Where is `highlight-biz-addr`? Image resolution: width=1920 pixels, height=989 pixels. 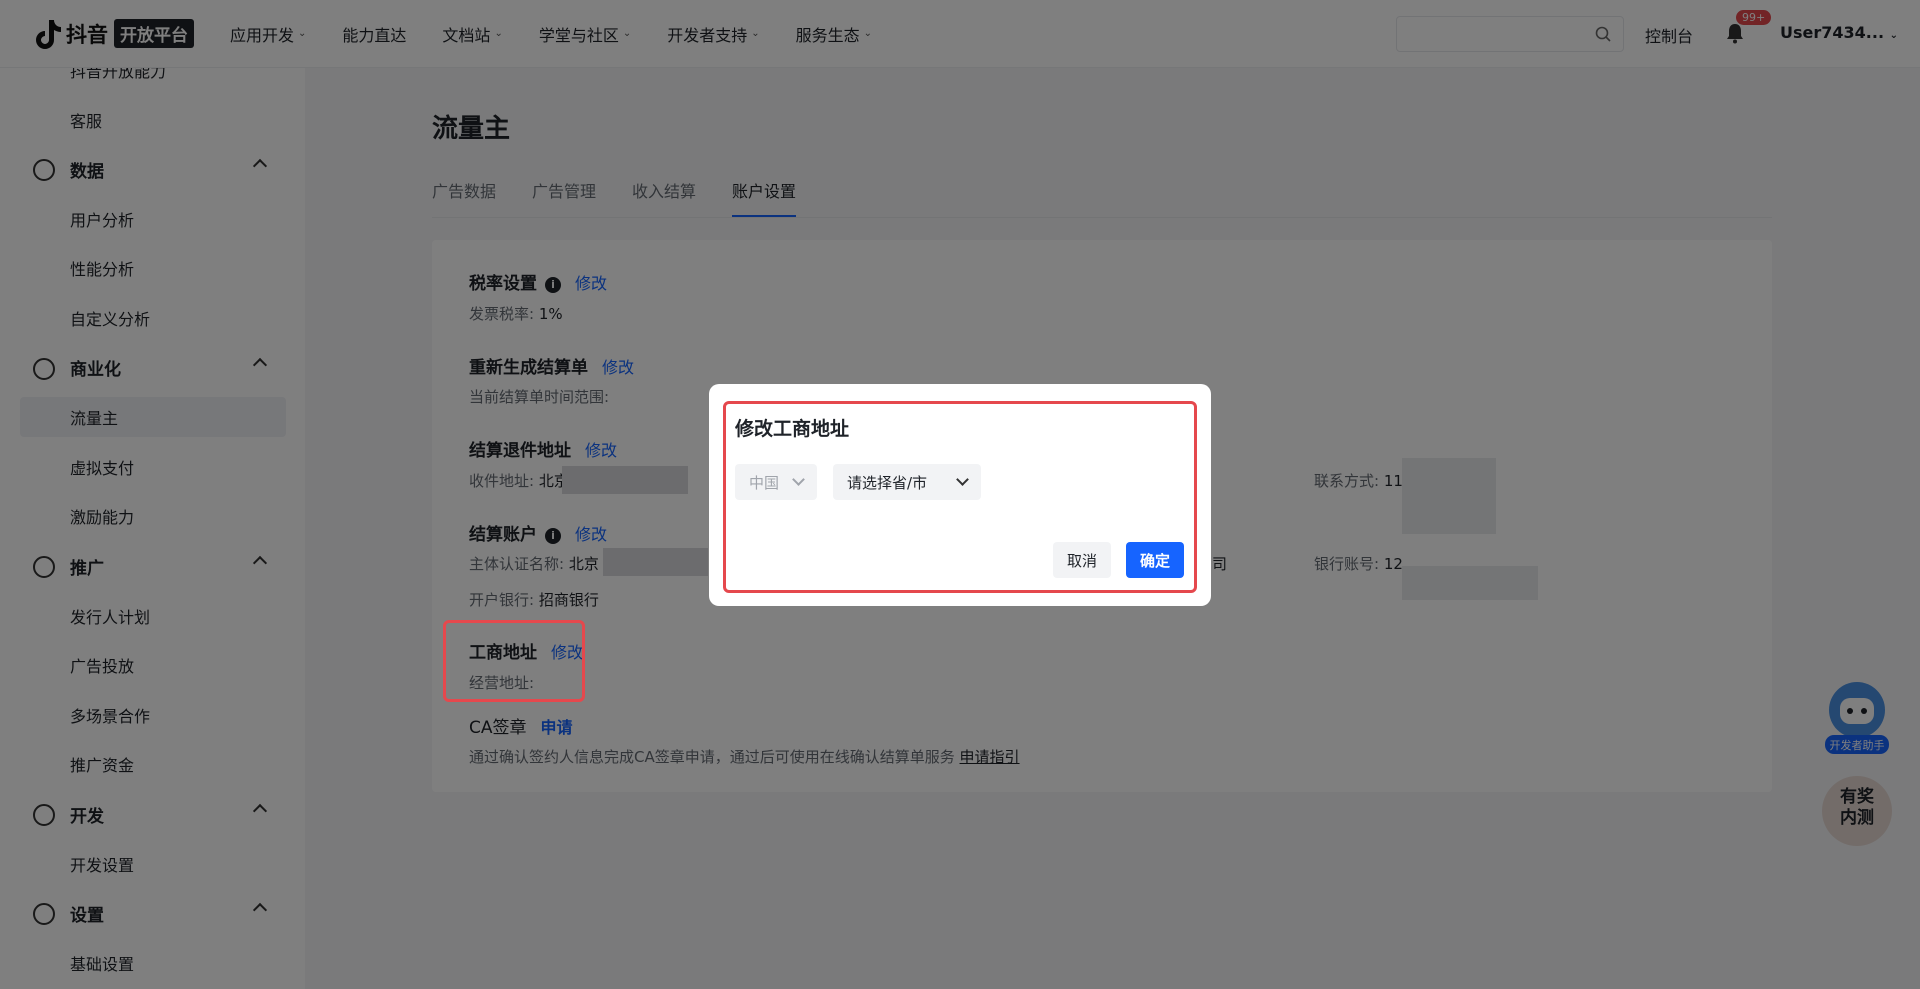 highlight-biz-addr is located at coordinates (514, 661).